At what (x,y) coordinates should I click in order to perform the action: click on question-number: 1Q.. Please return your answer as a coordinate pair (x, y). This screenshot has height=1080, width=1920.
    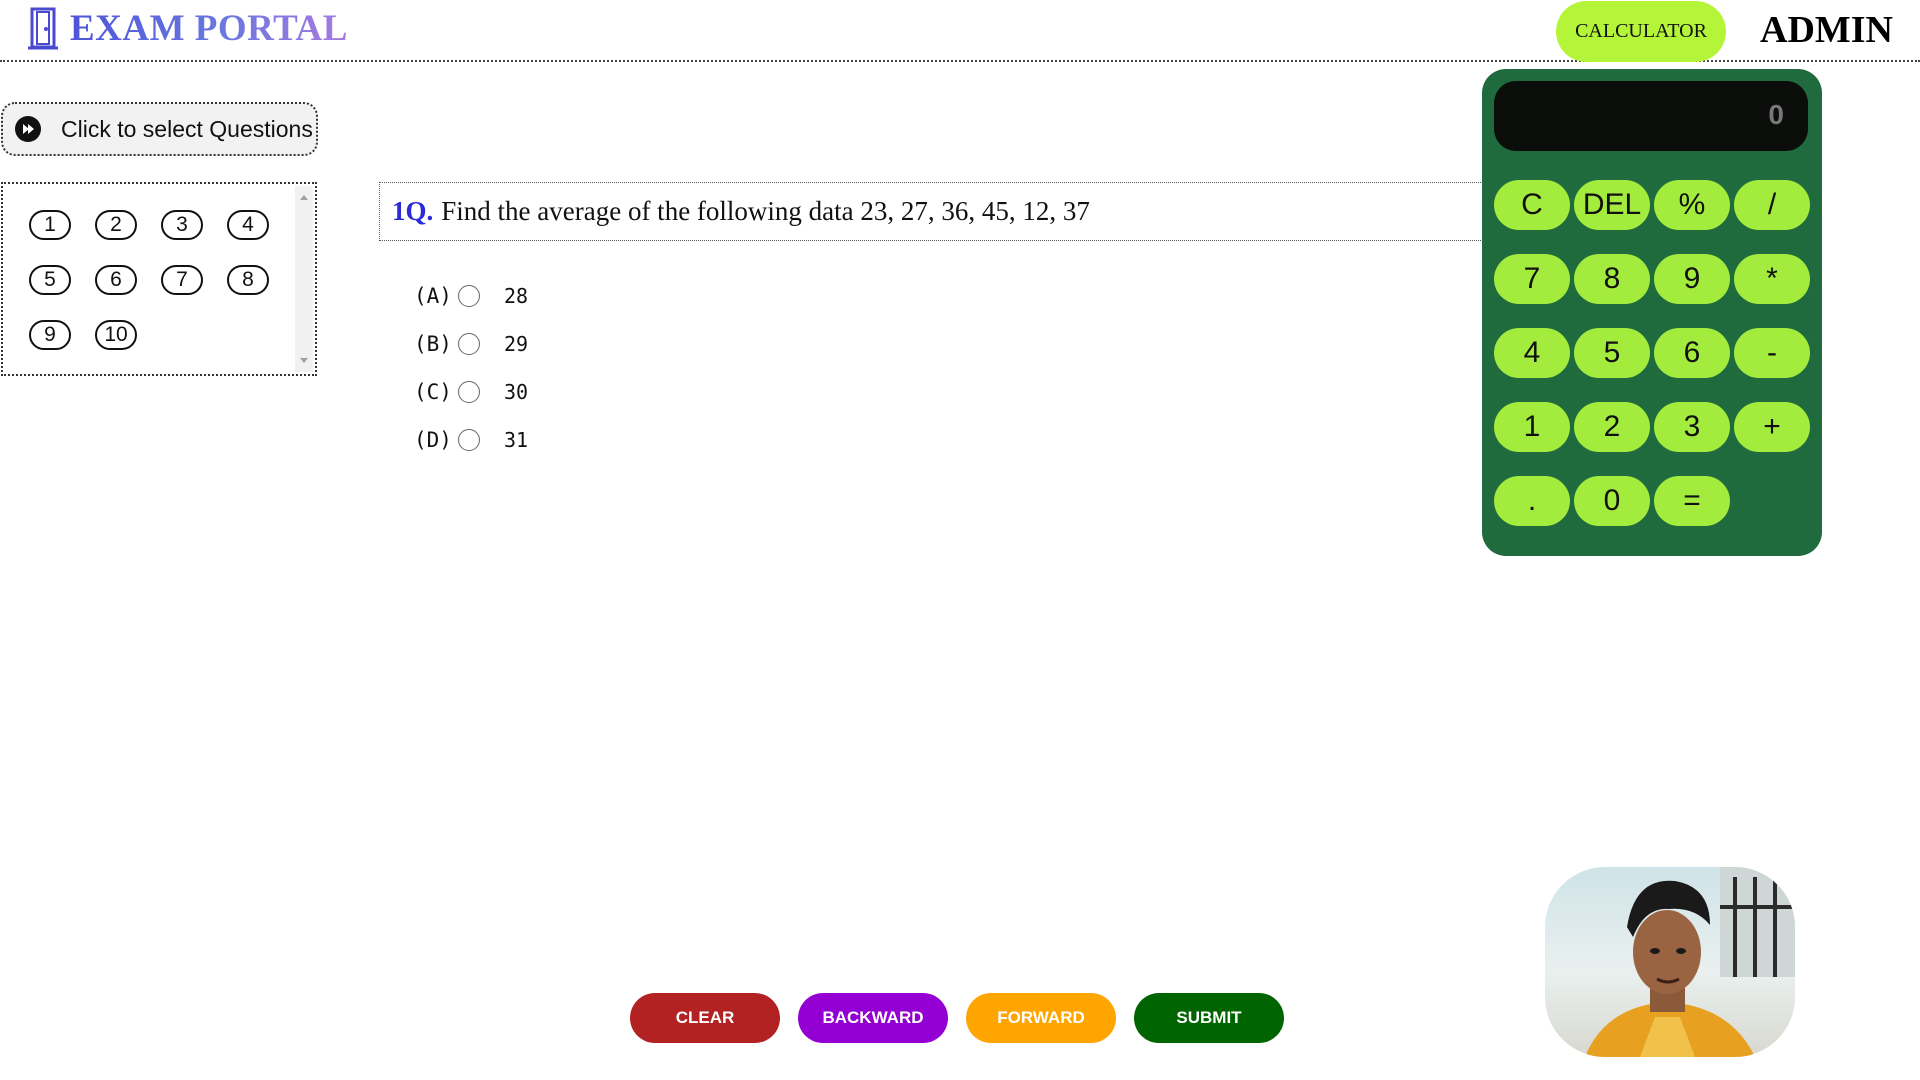
    Looking at the image, I should click on (413, 211).